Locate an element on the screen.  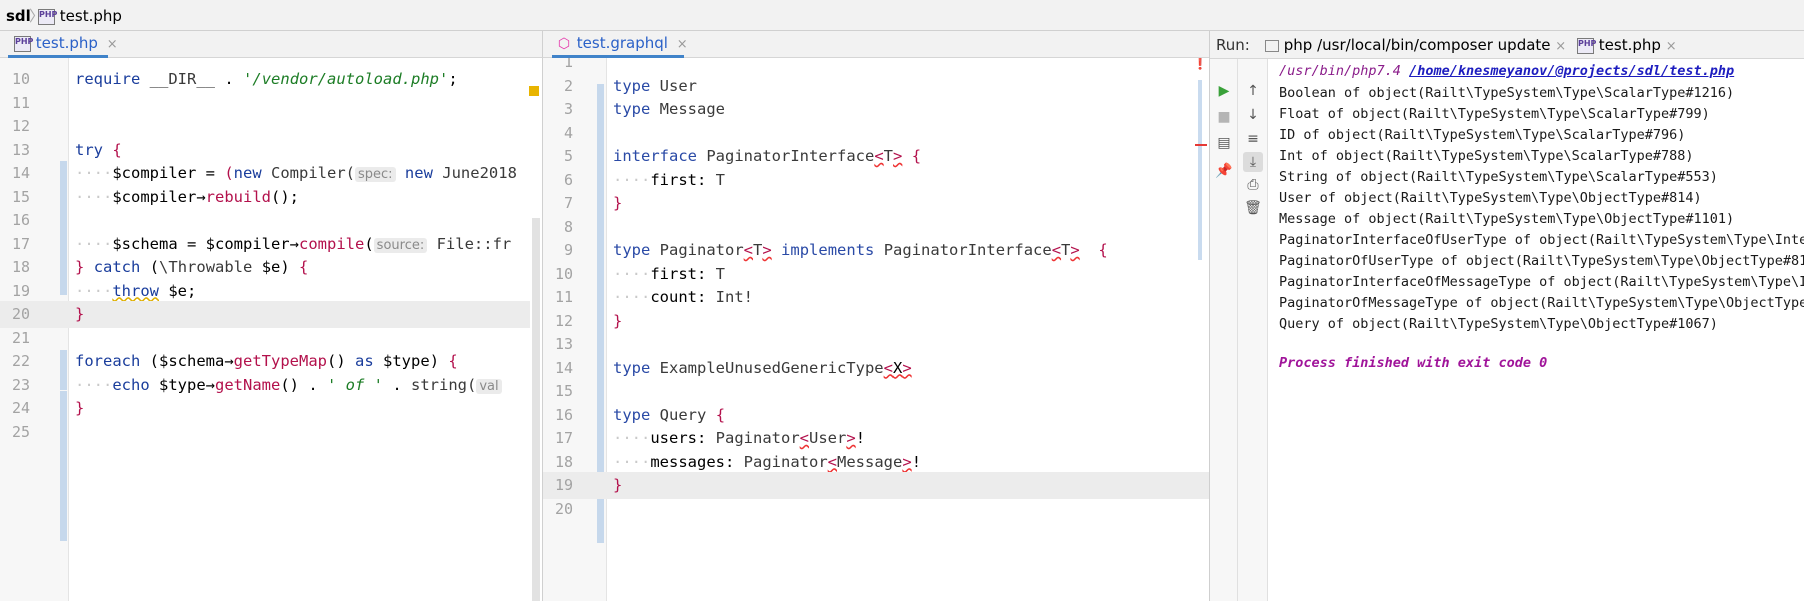
tab-label: test.php is located at coordinates (66, 43).